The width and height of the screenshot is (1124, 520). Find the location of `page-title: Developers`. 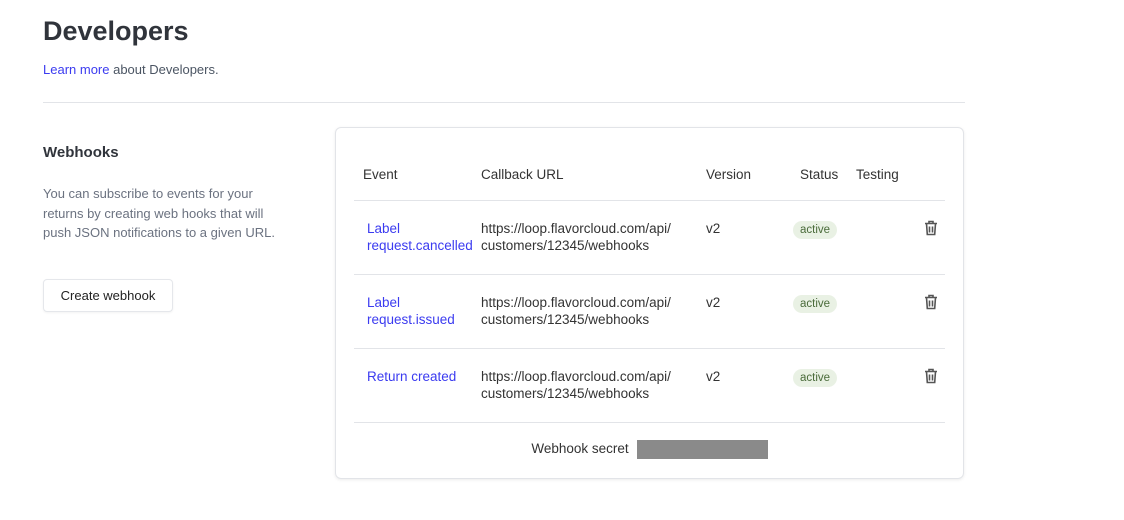

page-title: Developers is located at coordinates (116, 31).